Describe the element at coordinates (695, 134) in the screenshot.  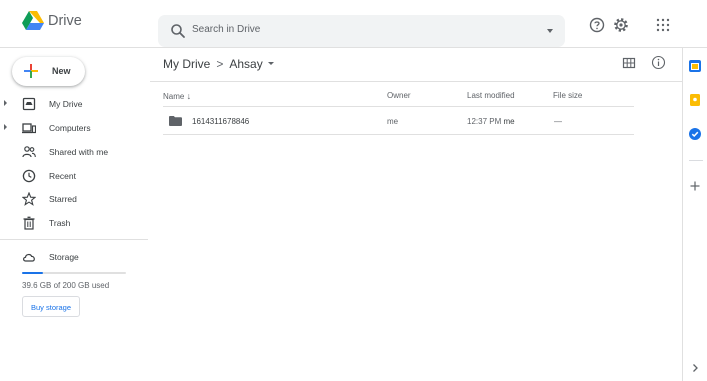
I see `tasks-icon` at that location.